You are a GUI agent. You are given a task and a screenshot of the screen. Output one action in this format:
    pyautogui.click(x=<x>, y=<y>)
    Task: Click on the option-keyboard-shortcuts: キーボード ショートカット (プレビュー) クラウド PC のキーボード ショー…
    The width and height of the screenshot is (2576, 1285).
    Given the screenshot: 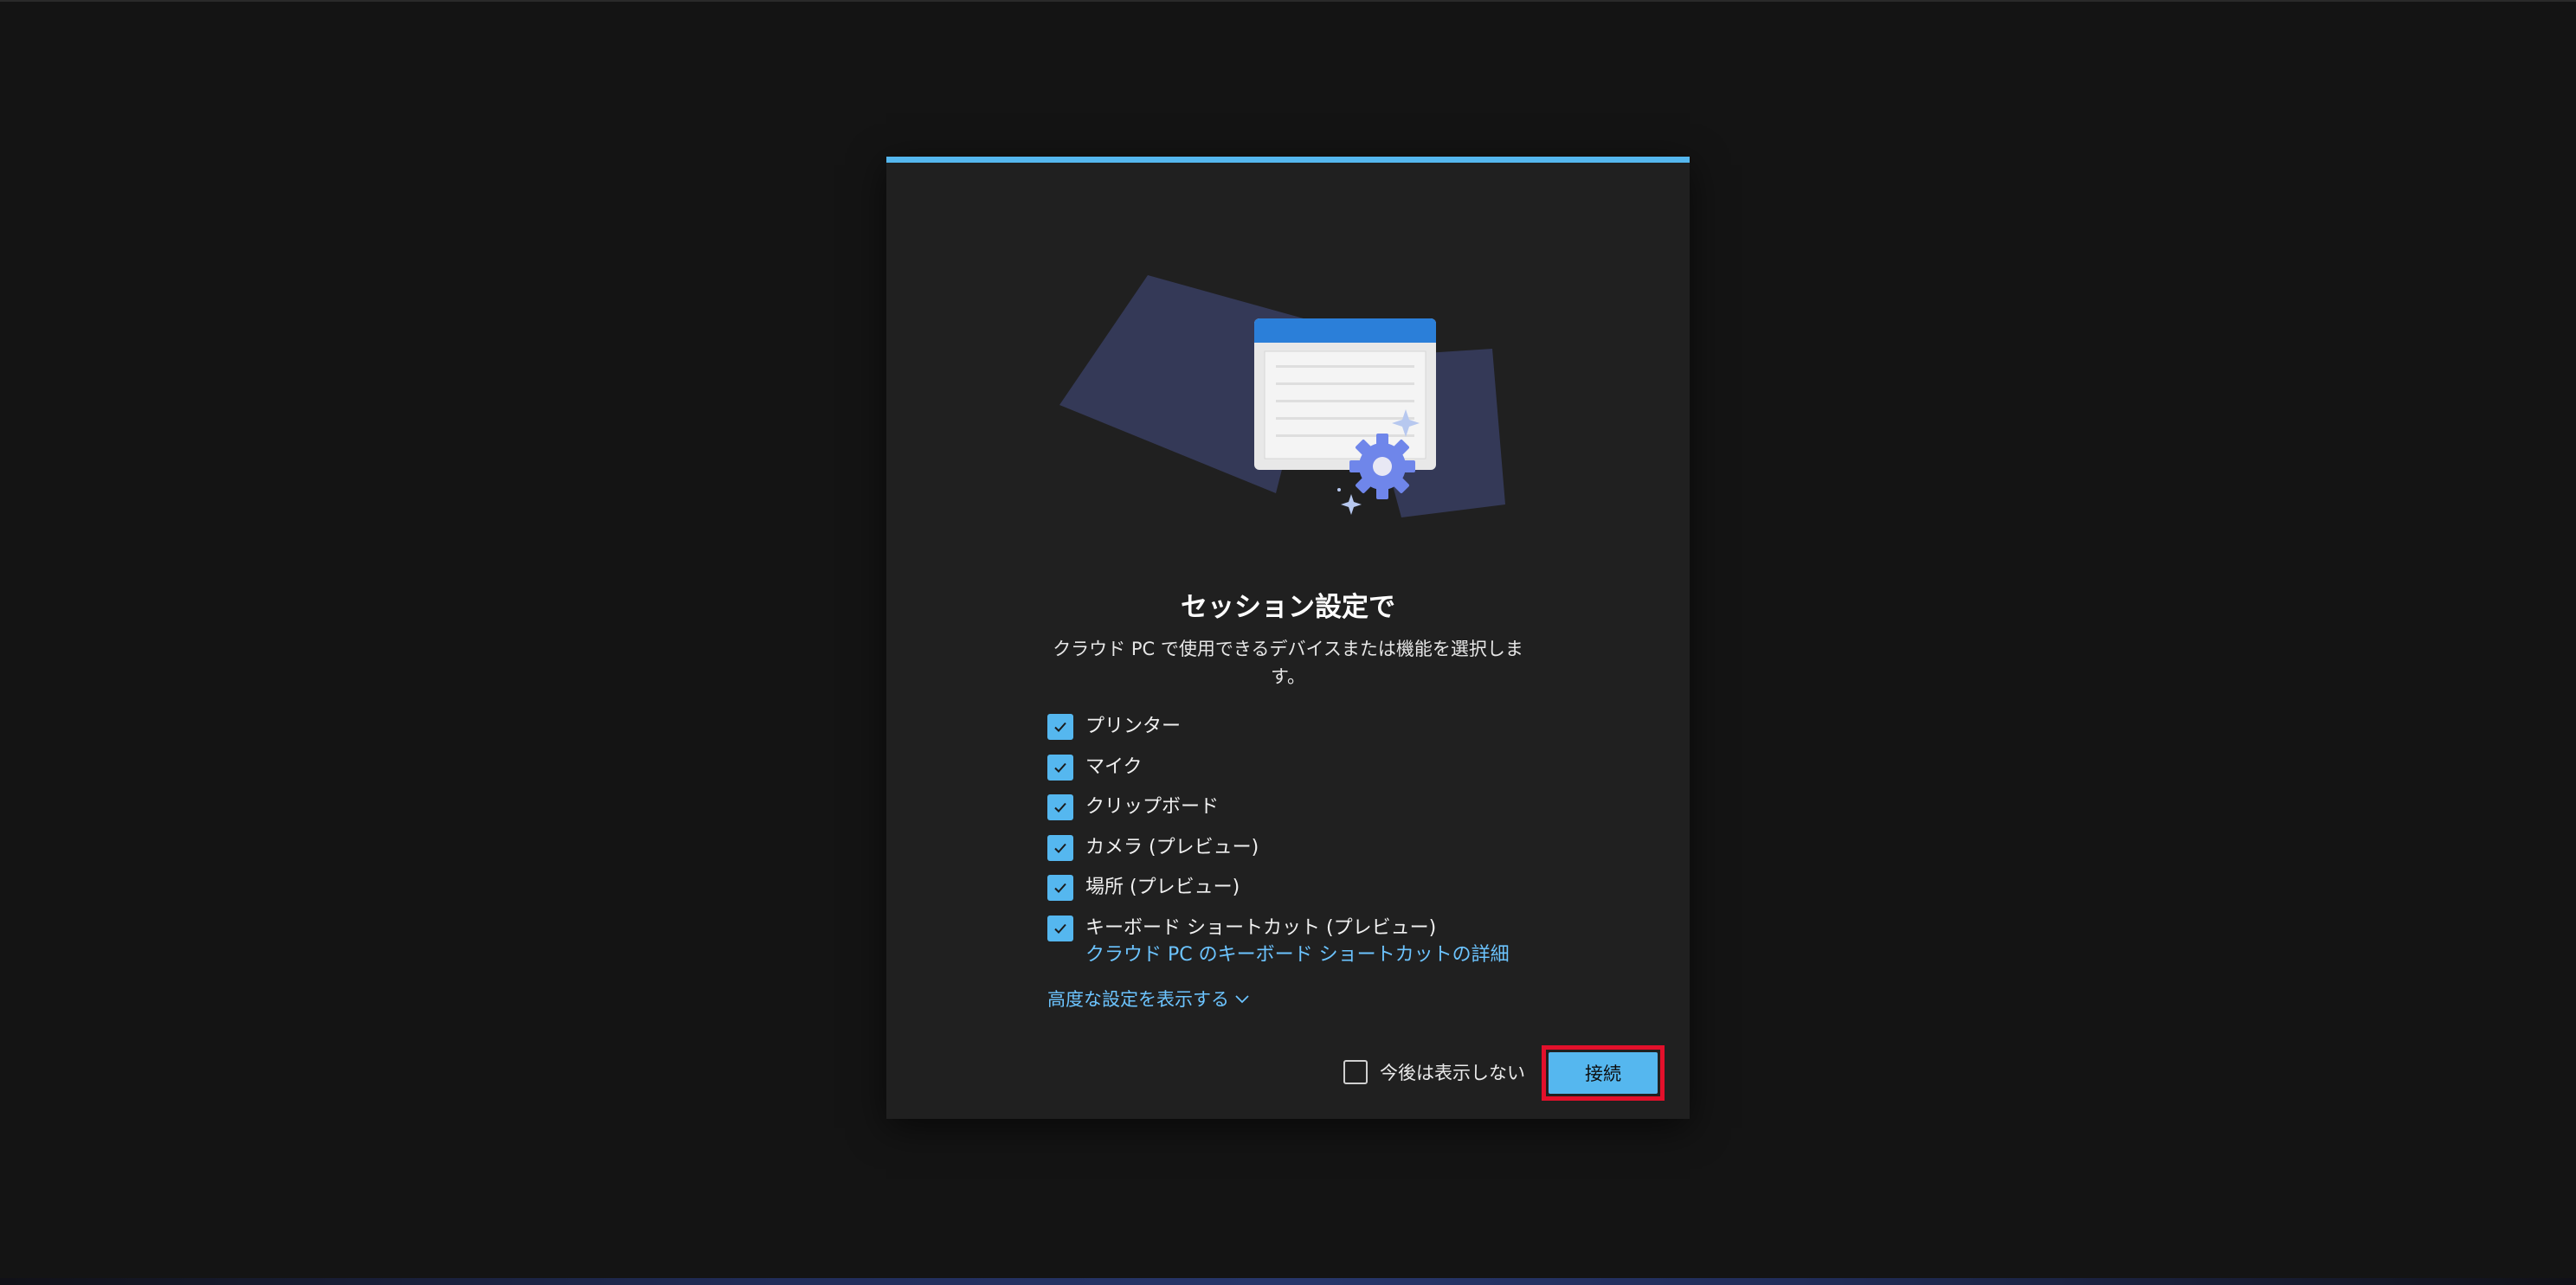 What is the action you would take?
    pyautogui.click(x=1307, y=940)
    